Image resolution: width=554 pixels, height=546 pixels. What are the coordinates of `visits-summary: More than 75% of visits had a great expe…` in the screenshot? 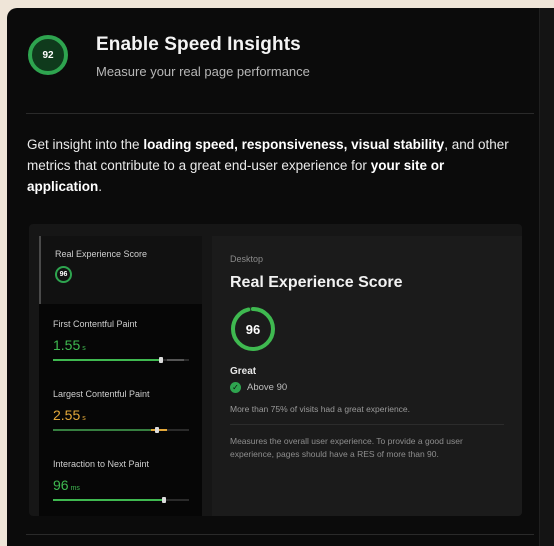 It's located at (320, 409).